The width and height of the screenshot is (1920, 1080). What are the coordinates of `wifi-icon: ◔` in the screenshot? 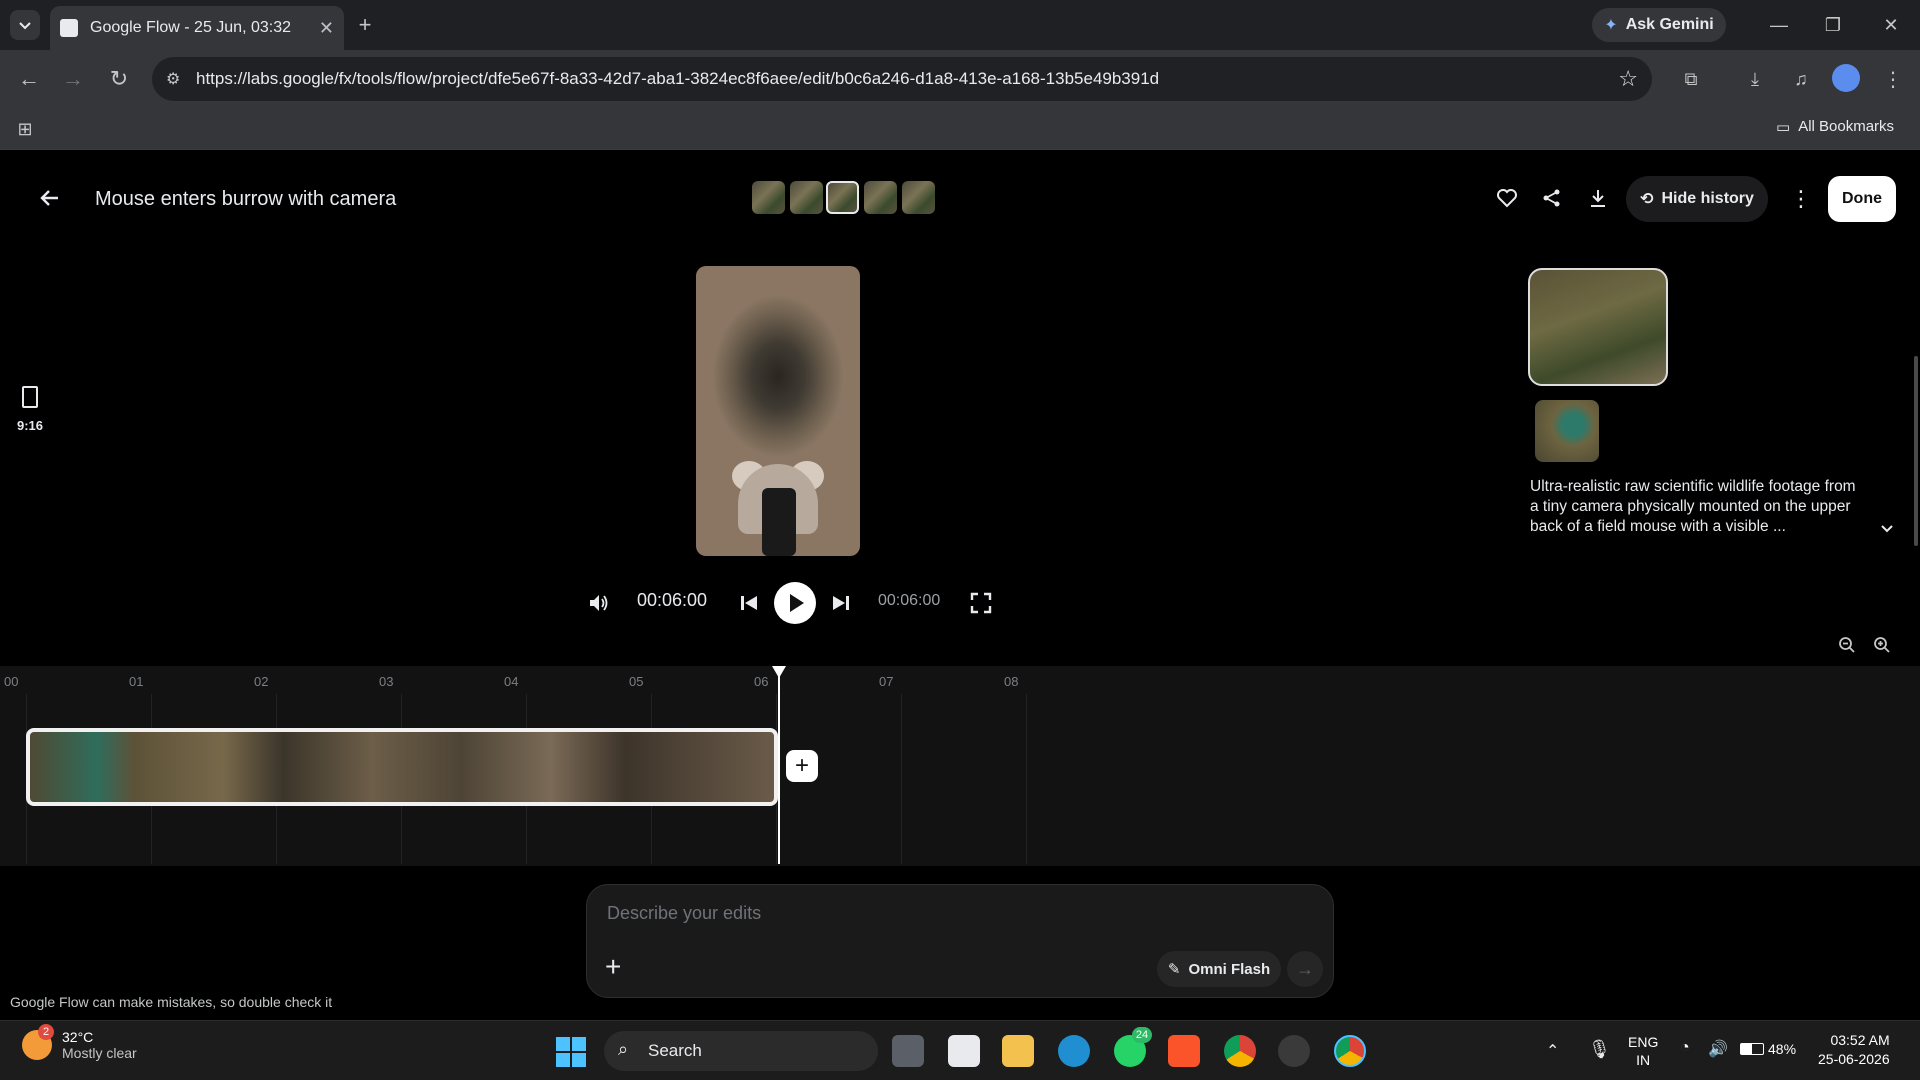 It's located at (1685, 1048).